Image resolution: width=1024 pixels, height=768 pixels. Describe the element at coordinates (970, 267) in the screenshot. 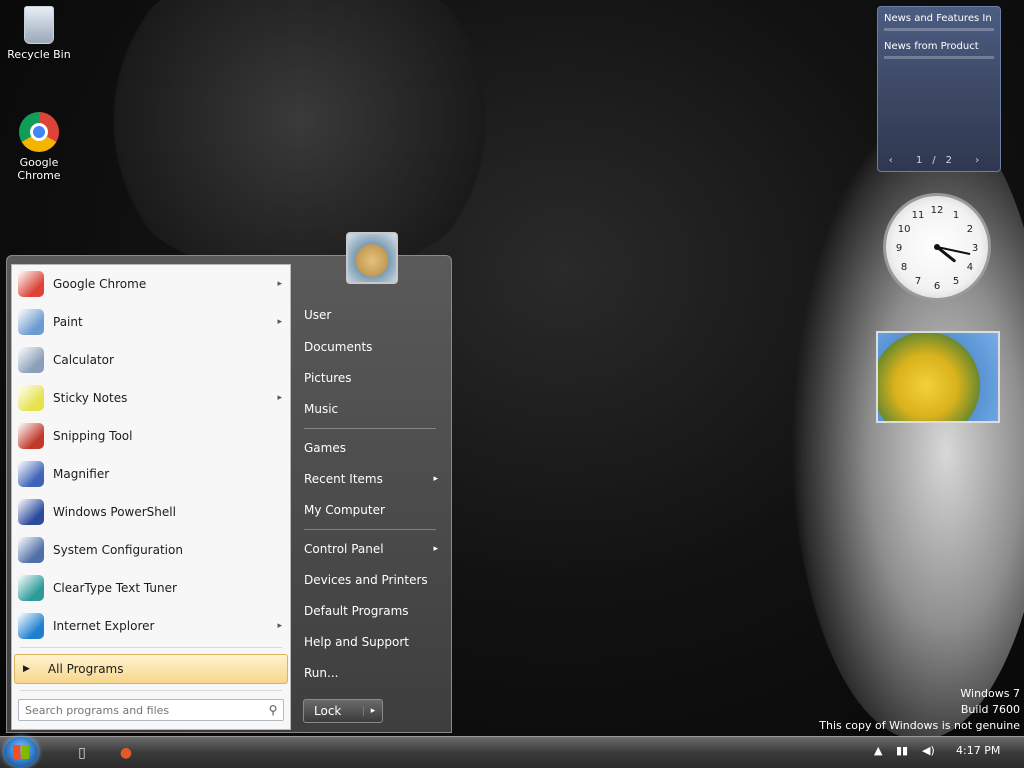

I see `clock-numeral: 4` at that location.